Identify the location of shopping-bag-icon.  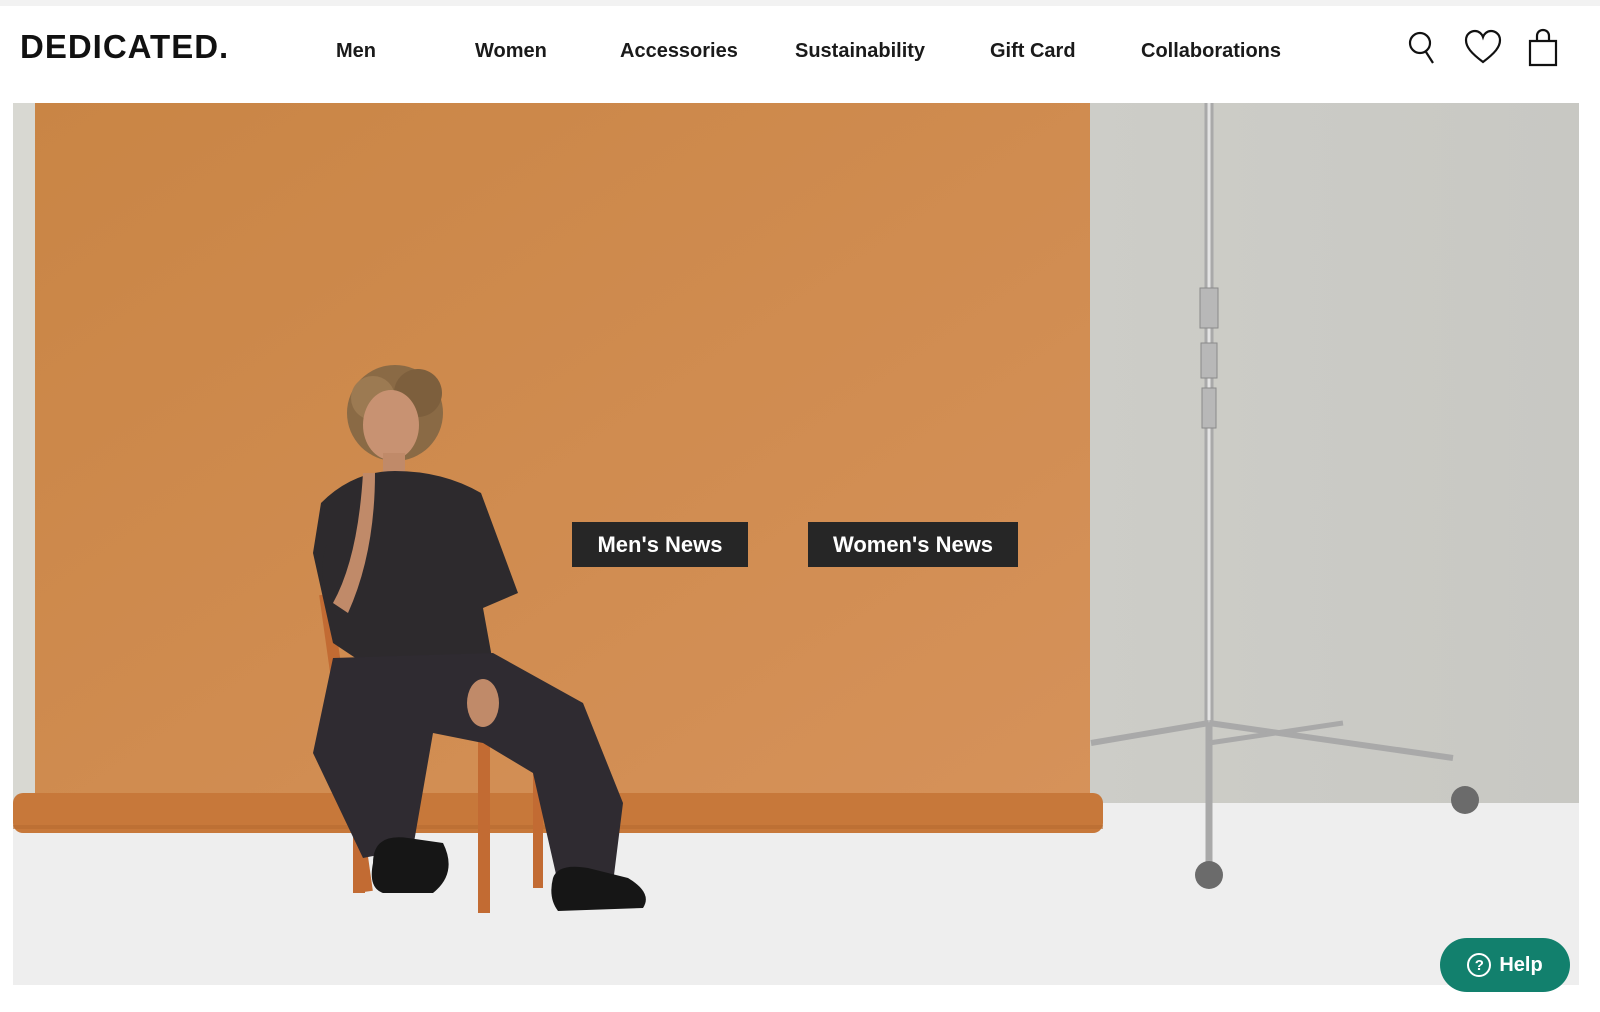
(1543, 48).